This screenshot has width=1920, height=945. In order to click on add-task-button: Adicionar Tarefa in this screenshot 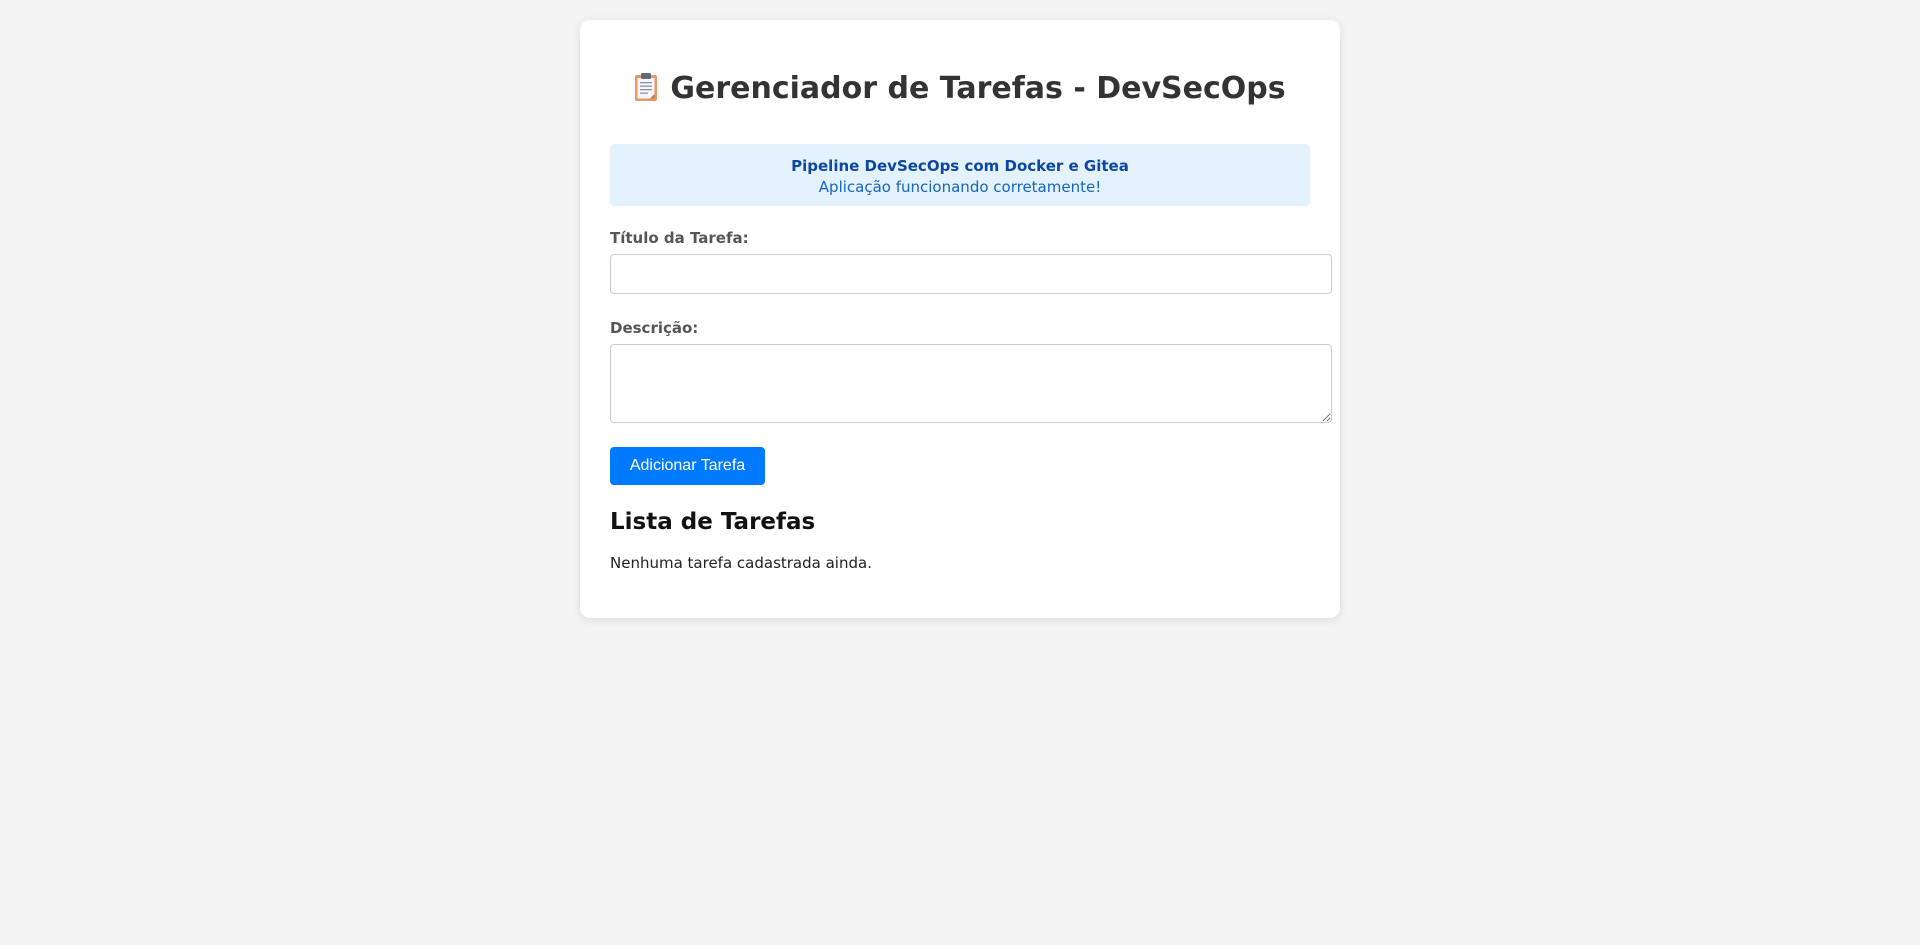, I will do `click(687, 466)`.